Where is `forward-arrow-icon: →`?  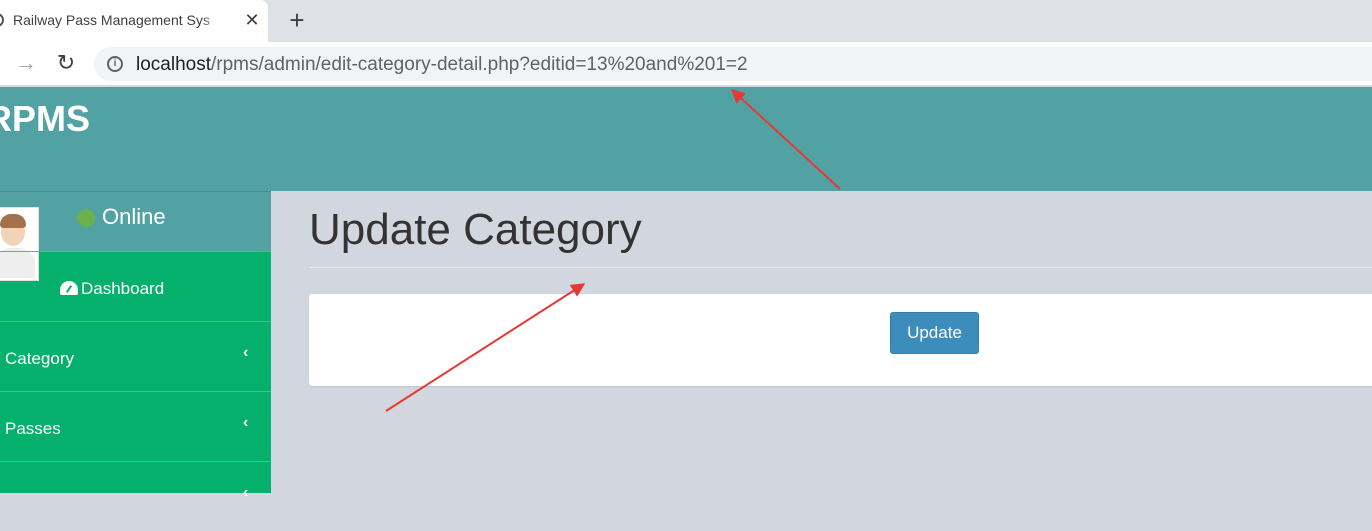
forward-arrow-icon: → is located at coordinates (26, 63).